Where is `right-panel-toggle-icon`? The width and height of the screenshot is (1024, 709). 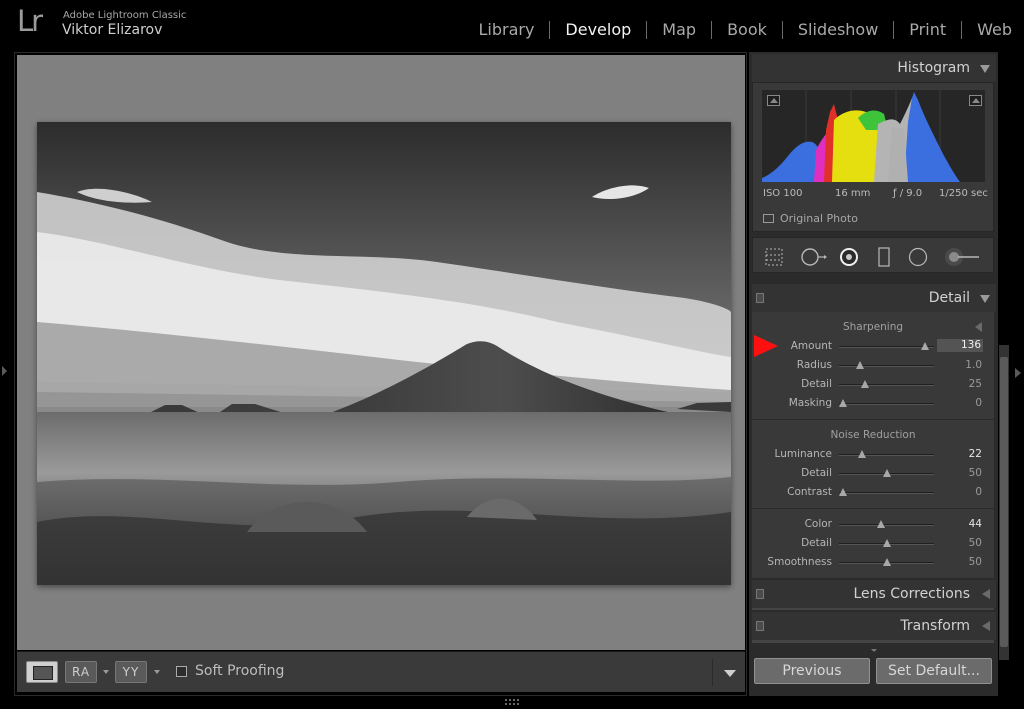 right-panel-toggle-icon is located at coordinates (1018, 373).